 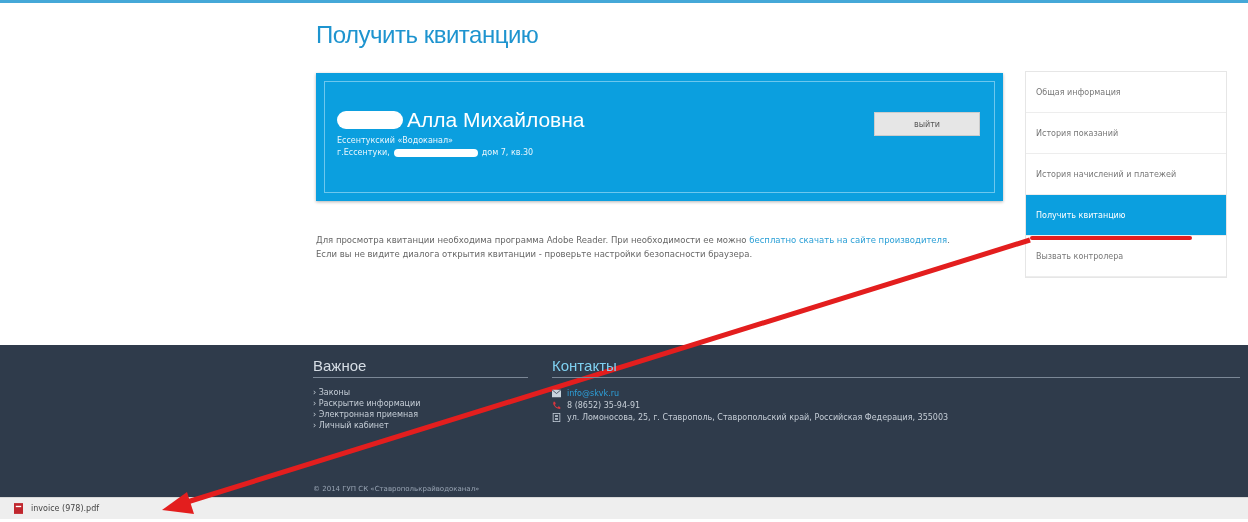 What do you see at coordinates (420, 425) in the screenshot?
I see `footer-link: › Личный кабинет` at bounding box center [420, 425].